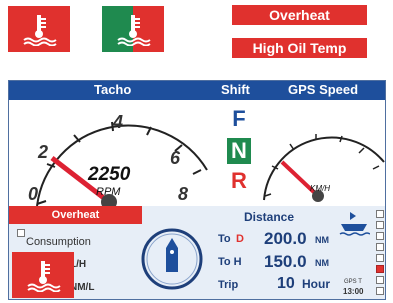 Image resolution: width=393 pixels, height=303 pixels. Describe the element at coordinates (316, 284) in the screenshot. I see `trip-unit: Hour` at that location.